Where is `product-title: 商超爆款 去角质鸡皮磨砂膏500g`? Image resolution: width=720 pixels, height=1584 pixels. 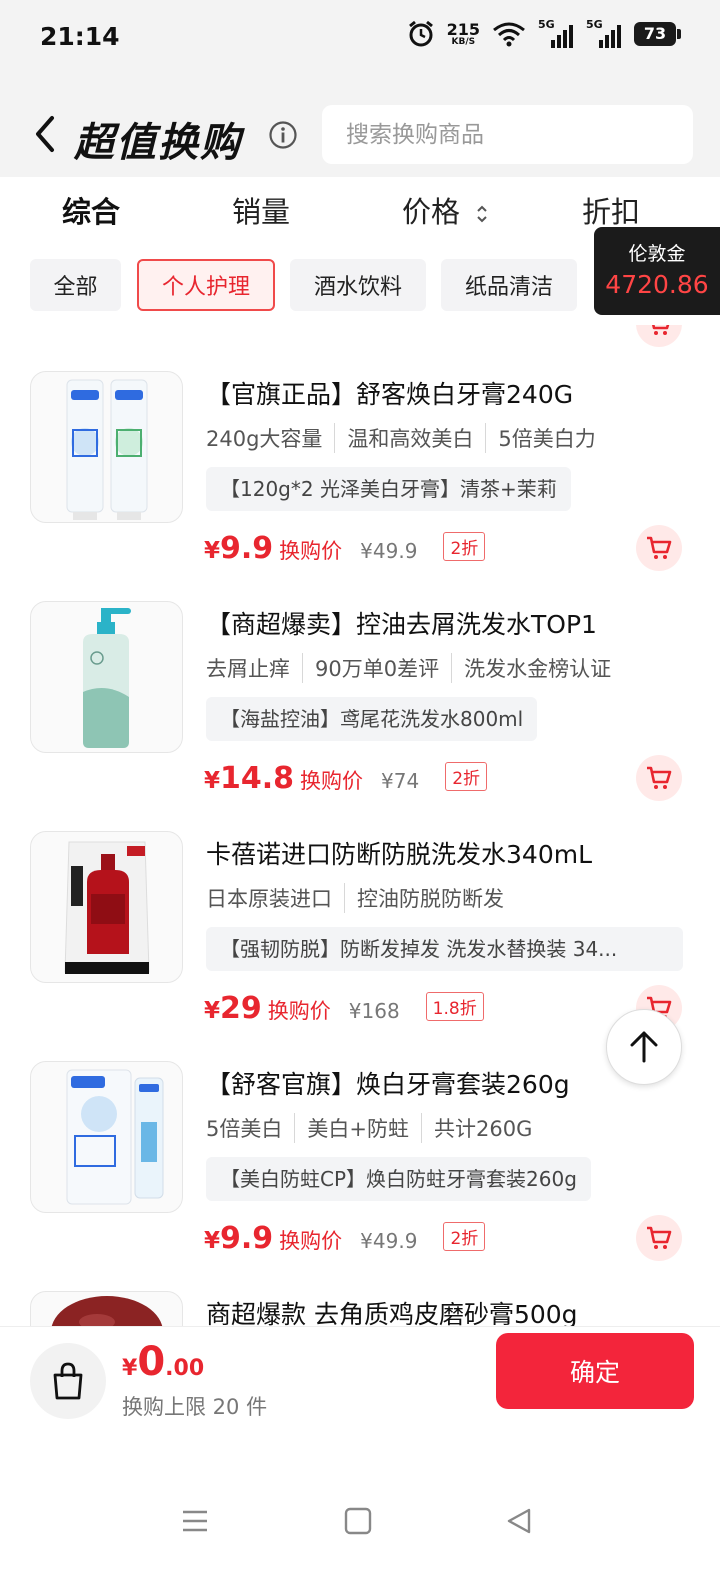 product-title: 商超爆款 去角质鸡皮磨砂膏500g is located at coordinates (392, 1310).